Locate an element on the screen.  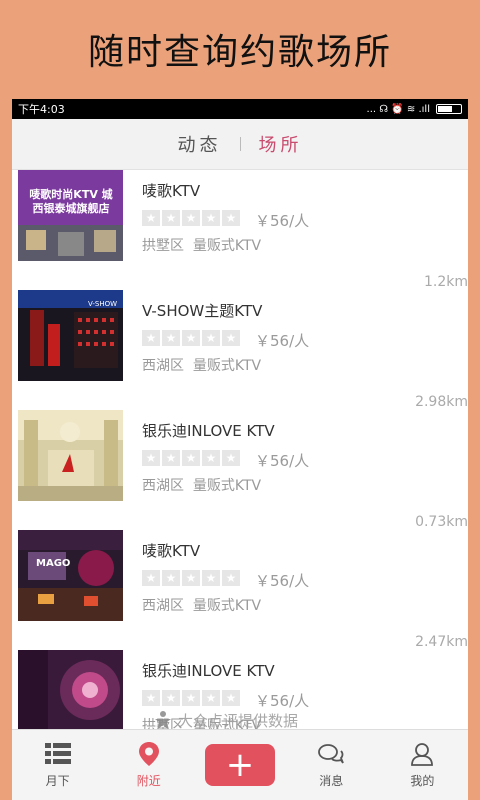
tab-venues: 场所 is located at coordinates (281, 144).